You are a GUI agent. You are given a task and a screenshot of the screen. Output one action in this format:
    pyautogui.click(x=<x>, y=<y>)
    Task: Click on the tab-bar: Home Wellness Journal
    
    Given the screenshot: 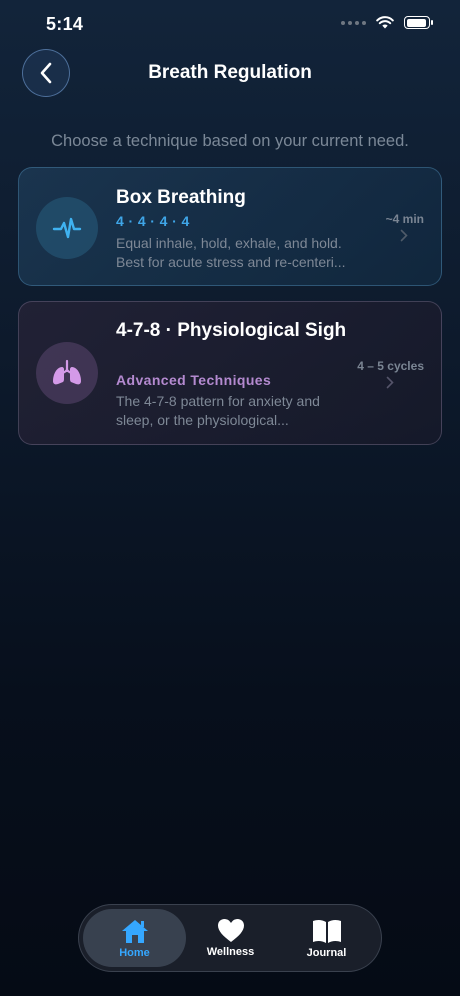 What is the action you would take?
    pyautogui.click(x=230, y=938)
    